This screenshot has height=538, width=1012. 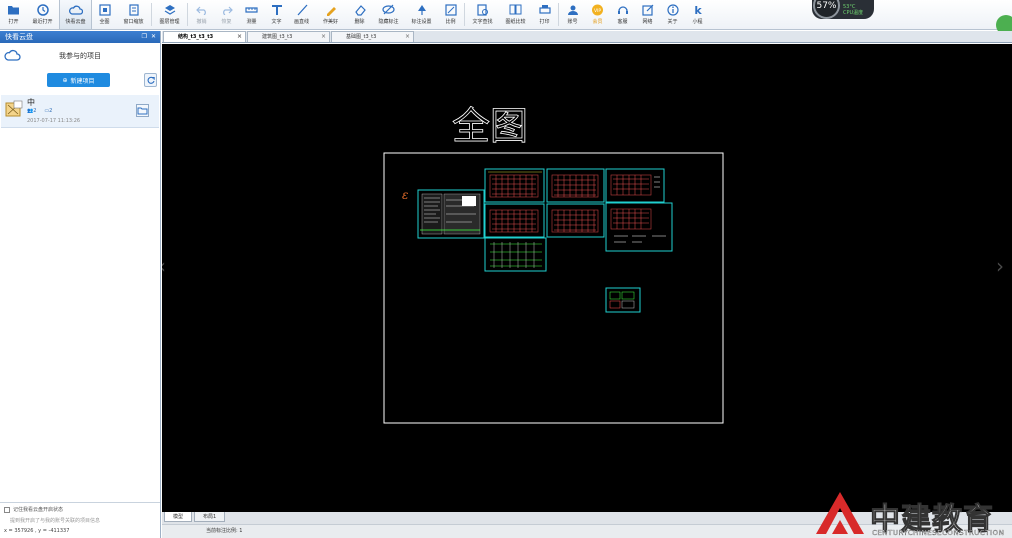 I want to click on print-button: 打印, so click(x=544, y=14).